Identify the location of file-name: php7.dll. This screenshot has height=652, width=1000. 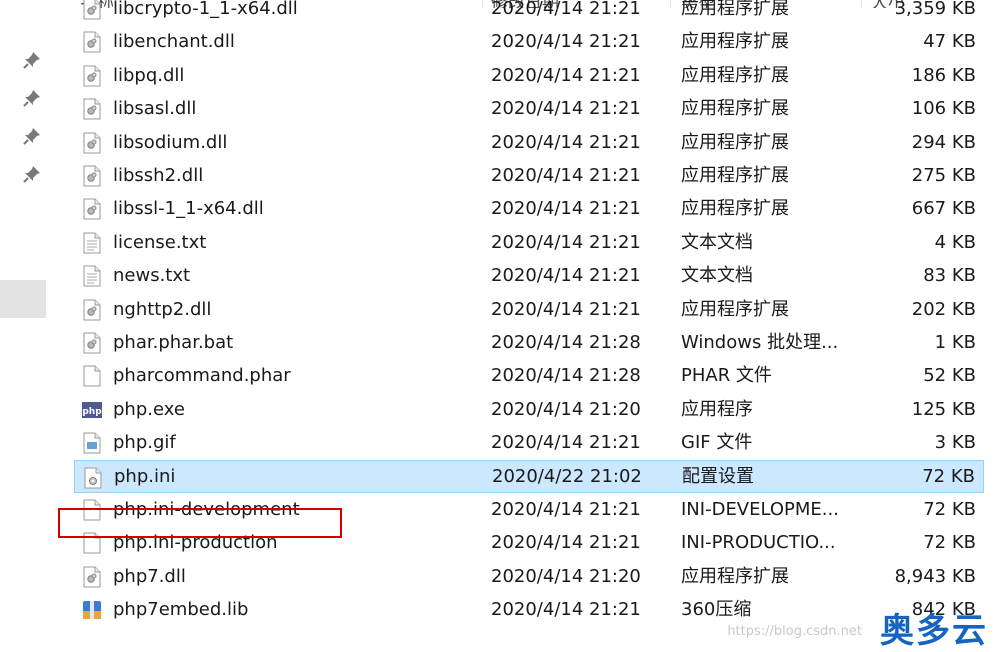
(149, 576).